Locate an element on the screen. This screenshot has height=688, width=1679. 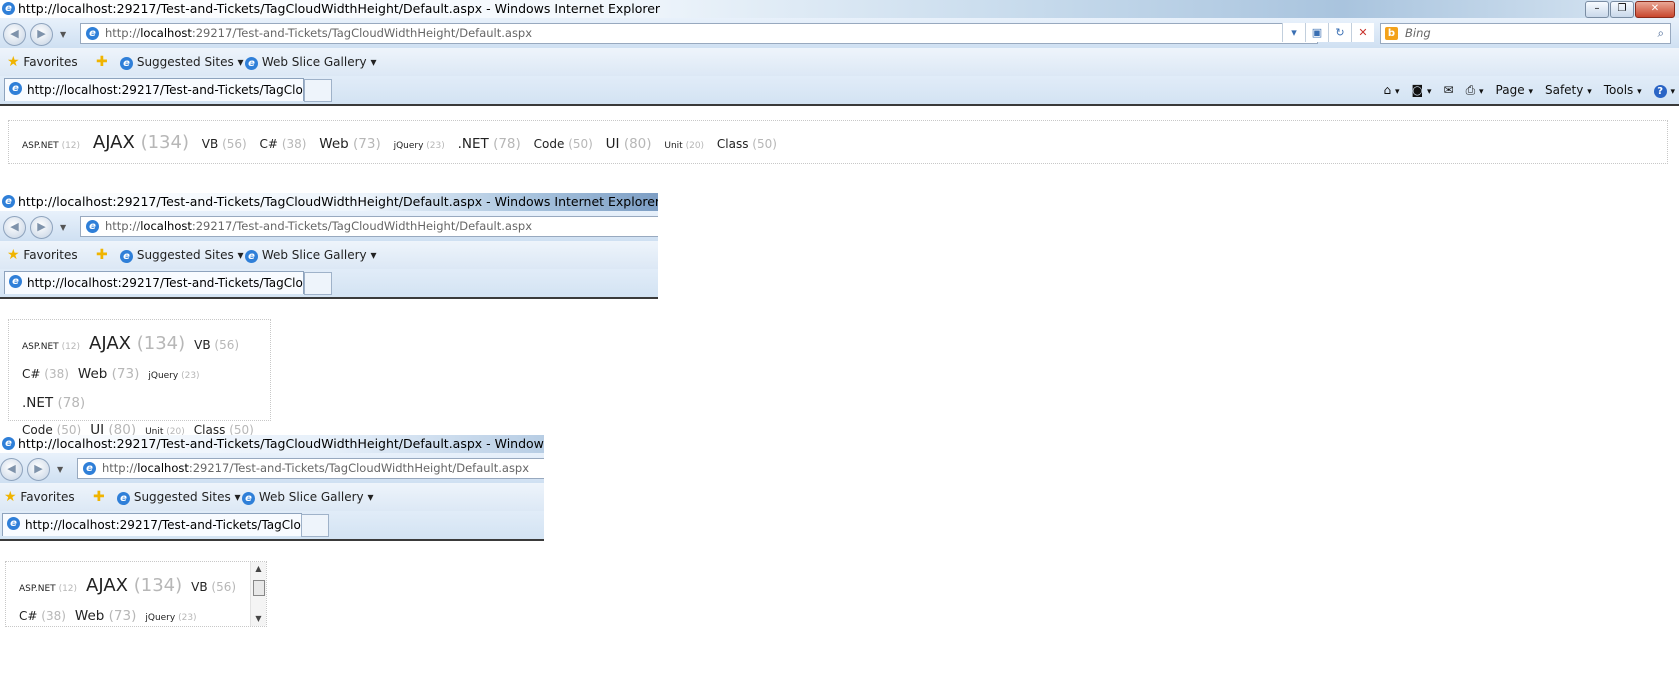
tag-name: Web is located at coordinates (92, 374).